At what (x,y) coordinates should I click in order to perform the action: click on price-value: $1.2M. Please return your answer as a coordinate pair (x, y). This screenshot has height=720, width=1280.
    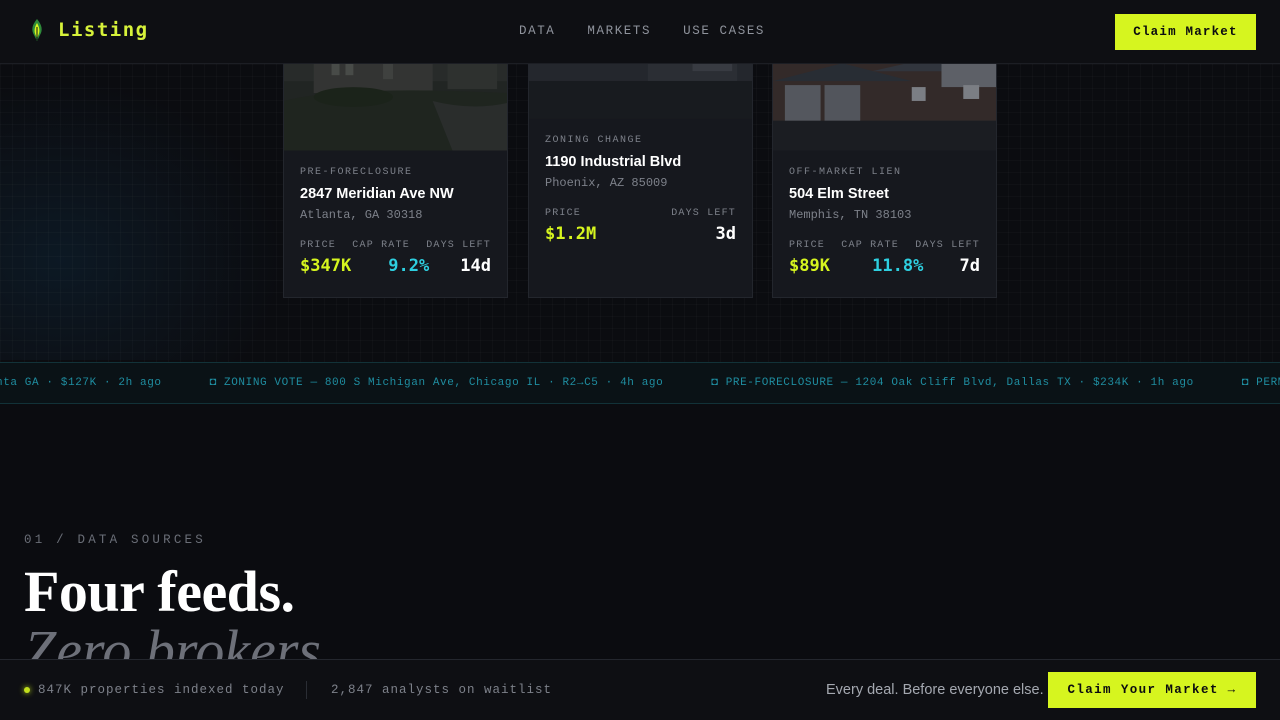
    Looking at the image, I should click on (571, 234).